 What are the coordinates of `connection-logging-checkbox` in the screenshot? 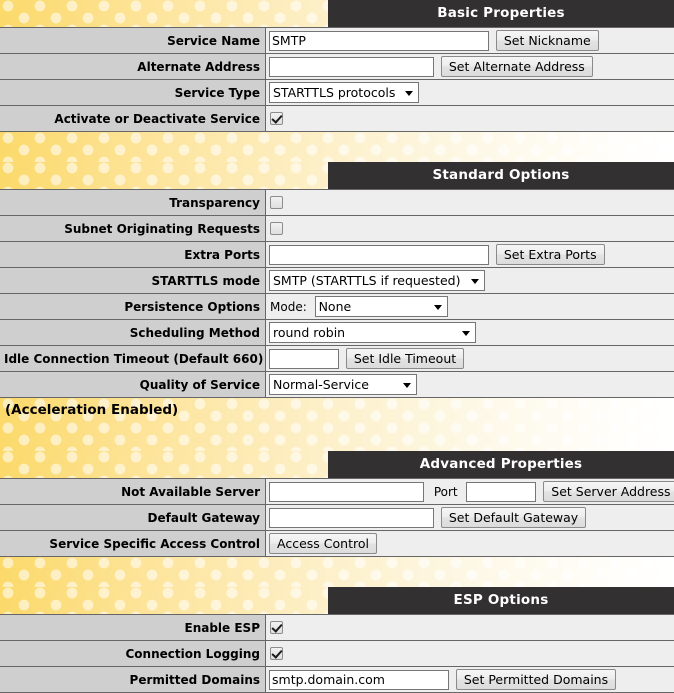 It's located at (276, 653).